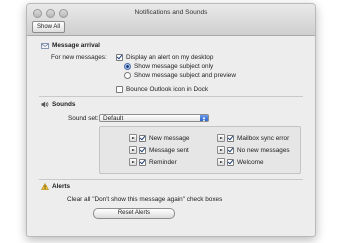  I want to click on title-bar: Notifications and Sounds Show All, so click(171, 20).